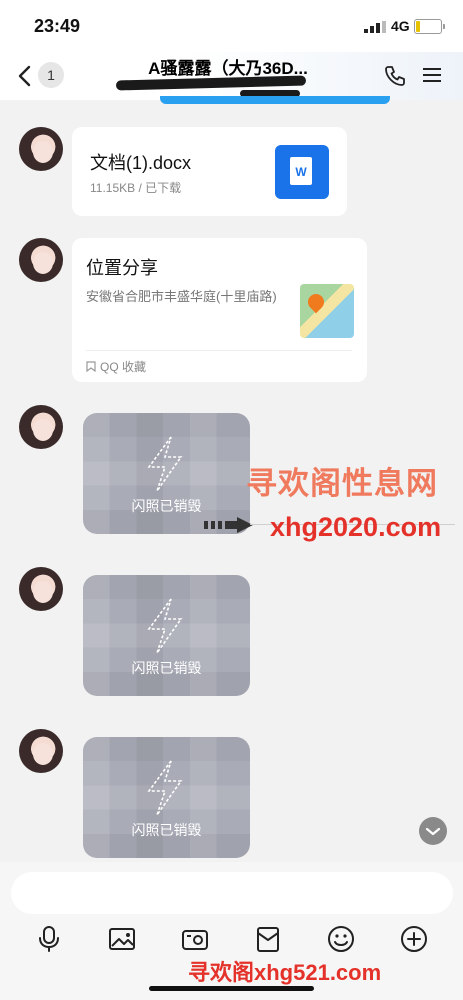 The image size is (463, 1000). Describe the element at coordinates (418, 26) in the screenshot. I see `battery-level` at that location.